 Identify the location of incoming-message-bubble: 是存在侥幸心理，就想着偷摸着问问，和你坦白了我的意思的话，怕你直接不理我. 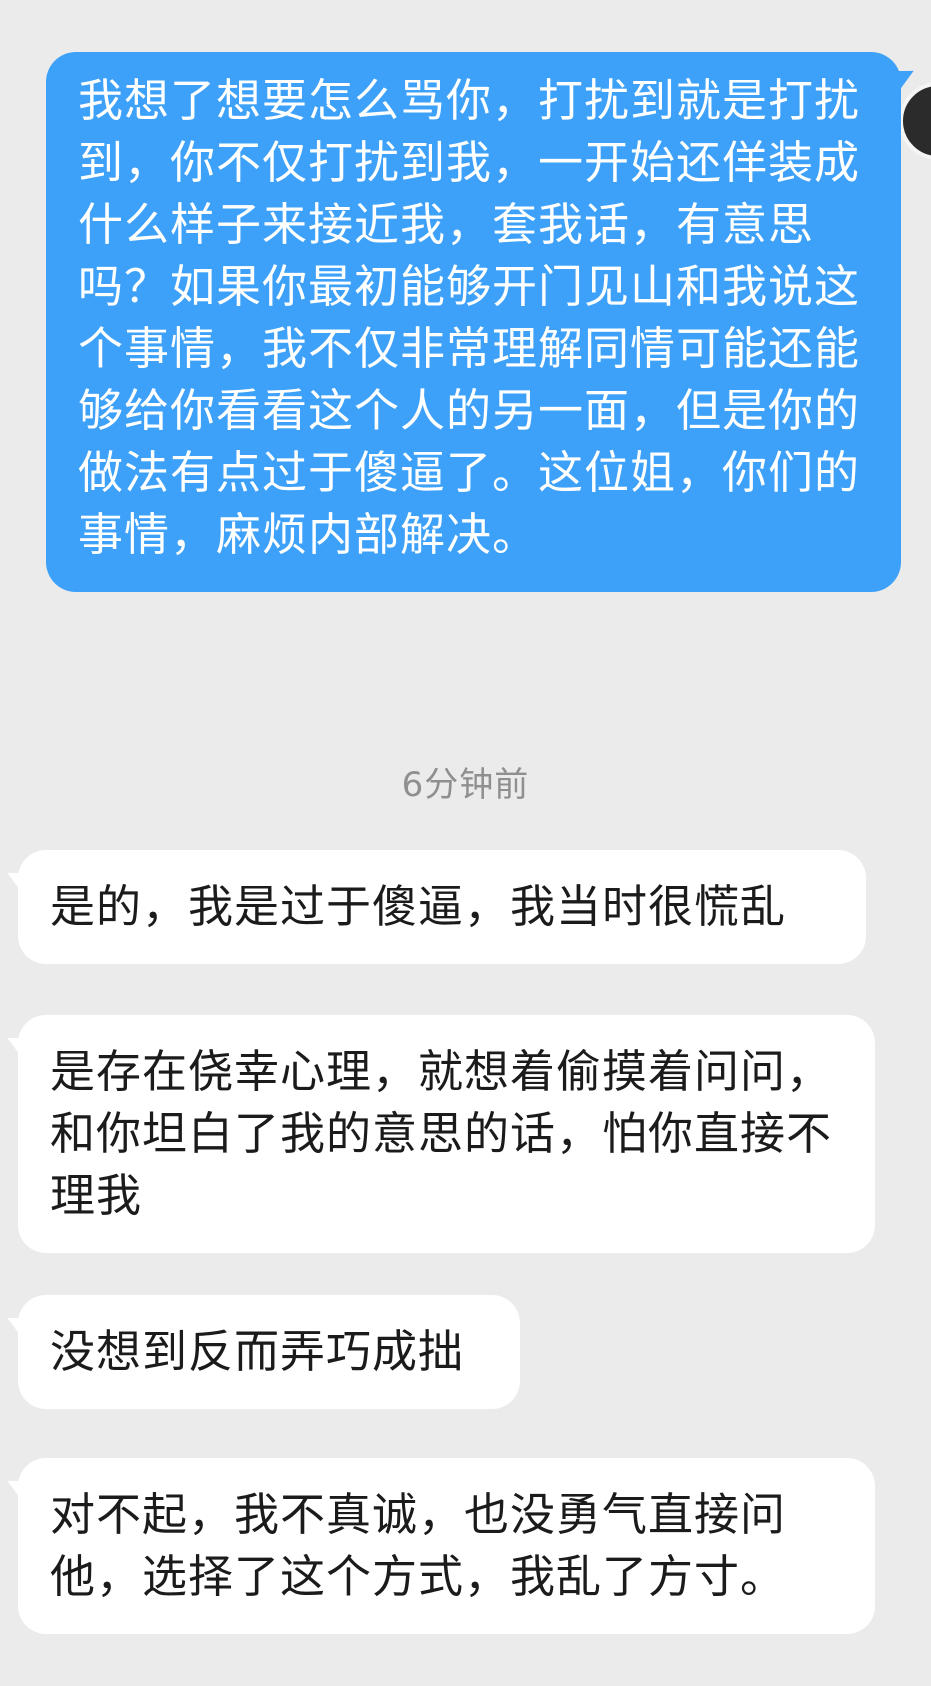
(446, 1134).